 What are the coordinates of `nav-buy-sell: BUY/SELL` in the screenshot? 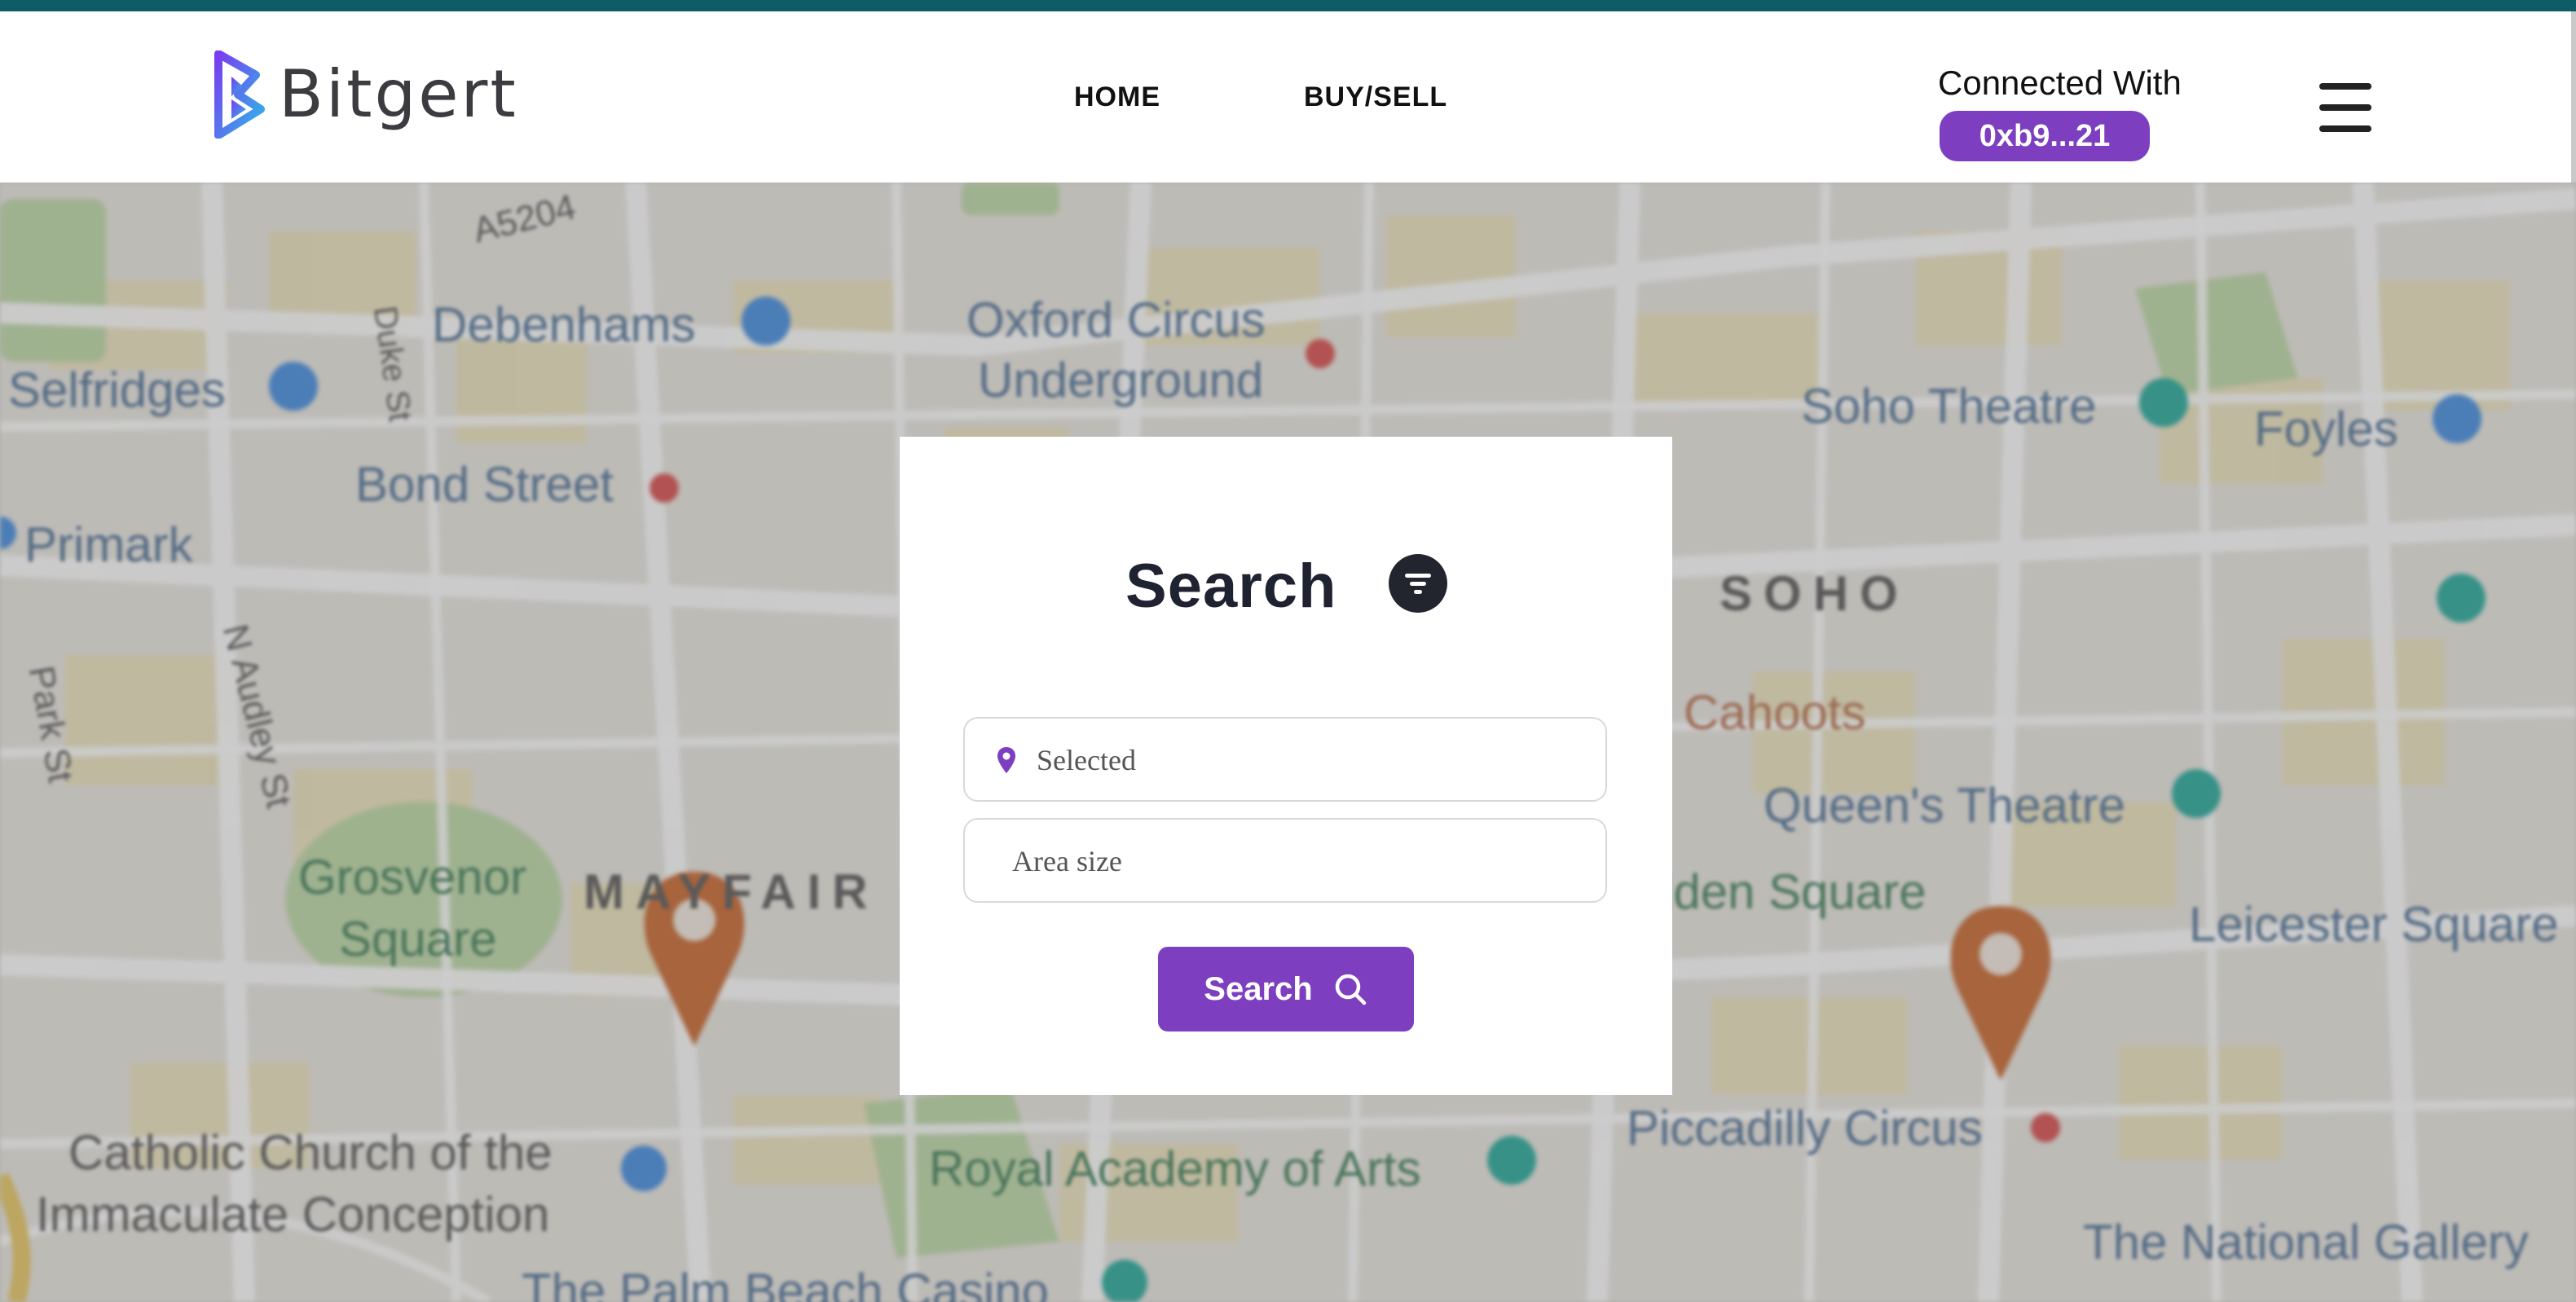 It's located at (1375, 97).